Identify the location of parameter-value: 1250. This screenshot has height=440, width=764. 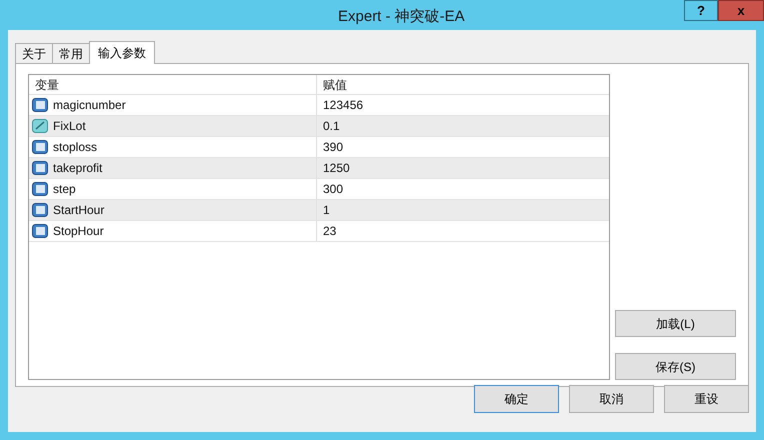
(336, 168).